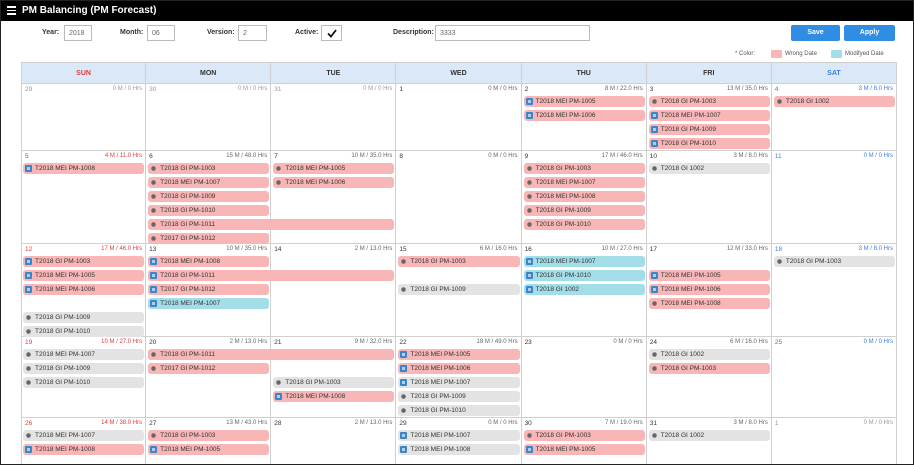  I want to click on event-label: T2018 GI 1002, so click(682, 354).